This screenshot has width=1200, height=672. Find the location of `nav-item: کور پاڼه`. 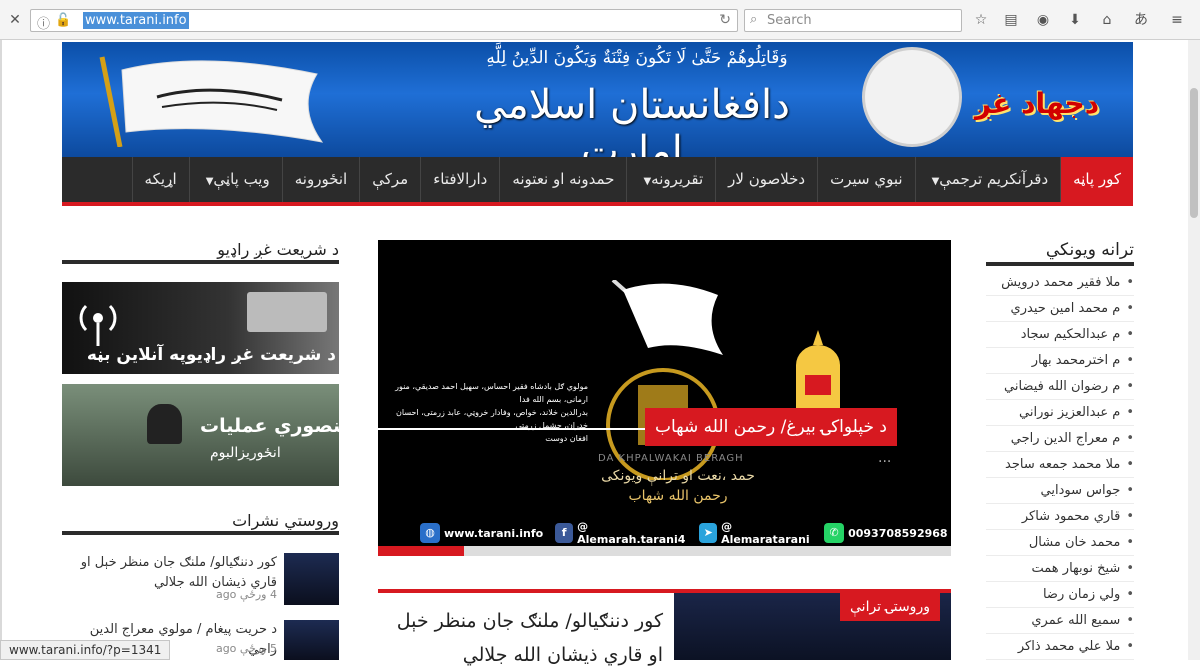

nav-item: کور پاڼه is located at coordinates (1096, 179).